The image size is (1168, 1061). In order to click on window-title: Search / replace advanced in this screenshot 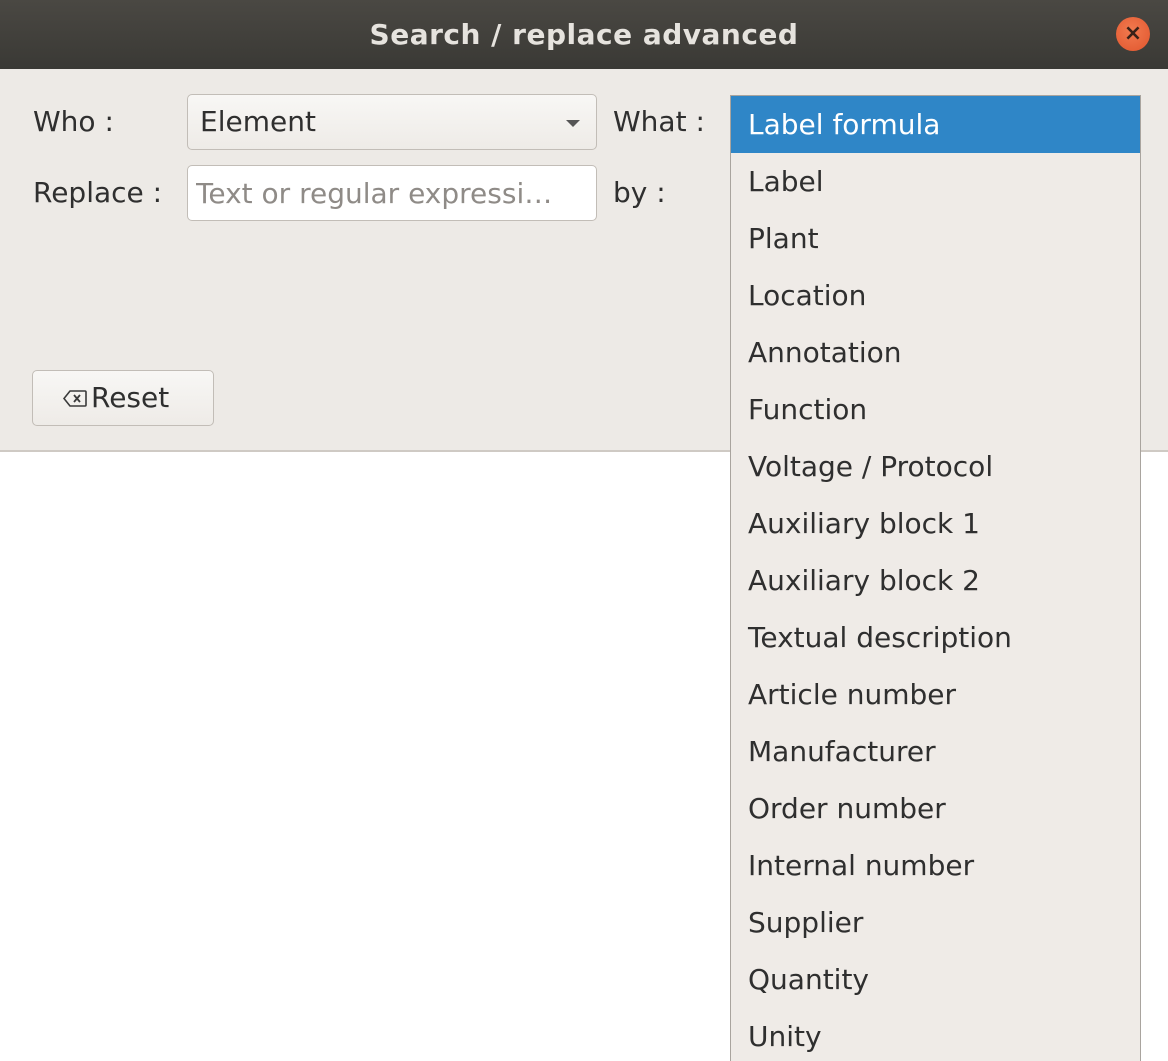, I will do `click(584, 34)`.